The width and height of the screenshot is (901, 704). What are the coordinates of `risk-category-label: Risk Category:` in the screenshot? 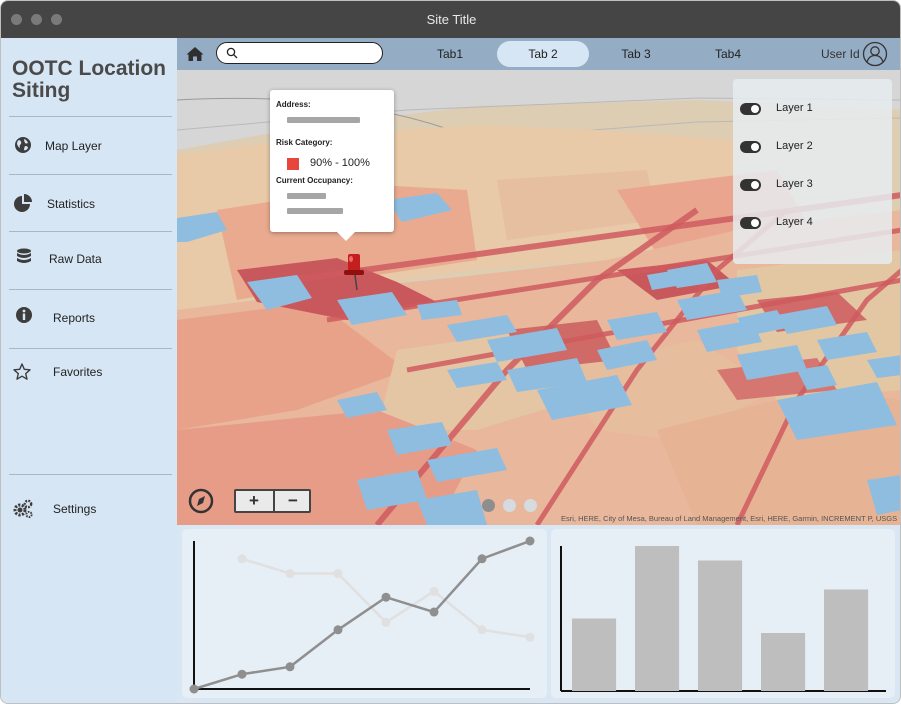 It's located at (304, 142).